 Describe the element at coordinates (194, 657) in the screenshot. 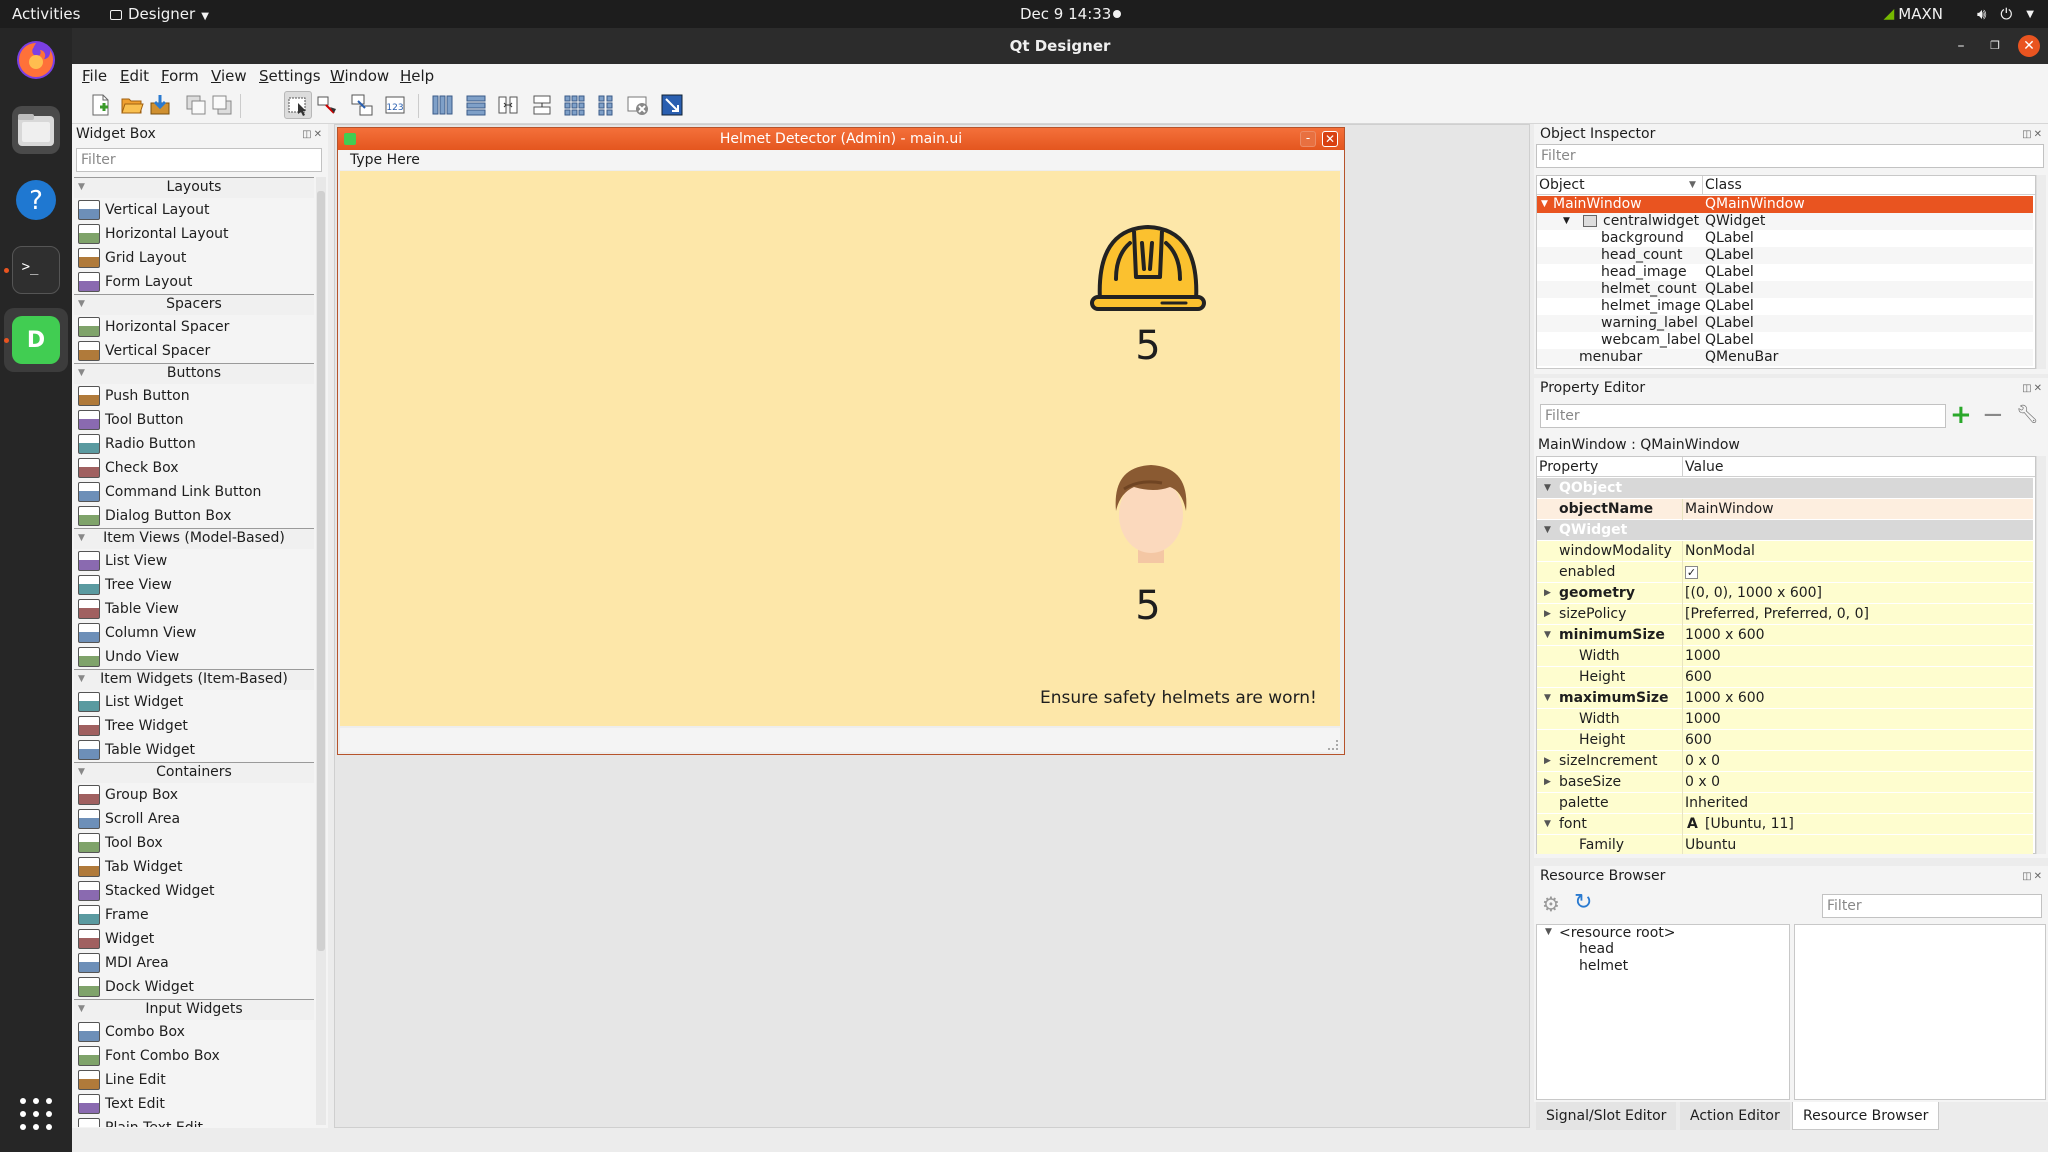

I see `widget-item: Undo View` at that location.